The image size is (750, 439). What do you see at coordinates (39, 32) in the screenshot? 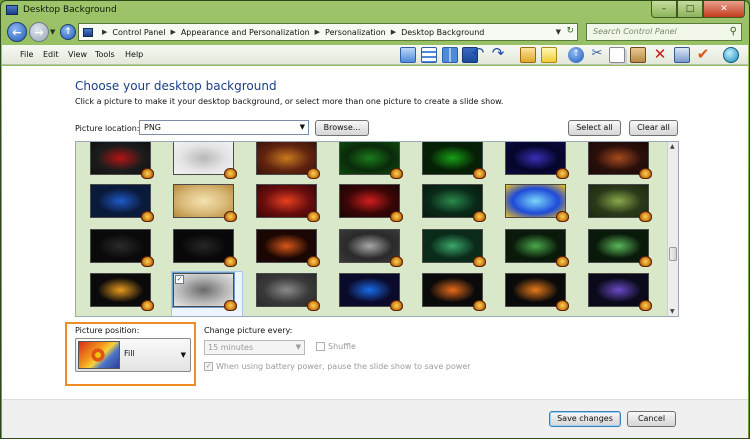
I see `forward-button: →` at bounding box center [39, 32].